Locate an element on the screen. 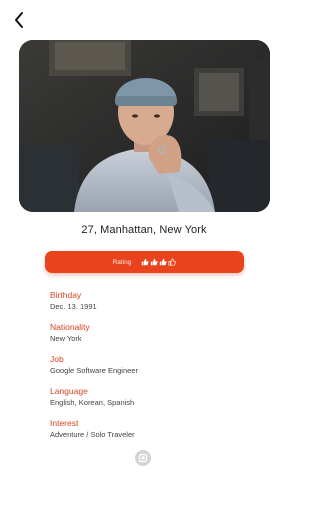 Image resolution: width=320 pixels, height=512 pixels. interest-field: Interest Adventure / Solo Traveler is located at coordinates (155, 428).